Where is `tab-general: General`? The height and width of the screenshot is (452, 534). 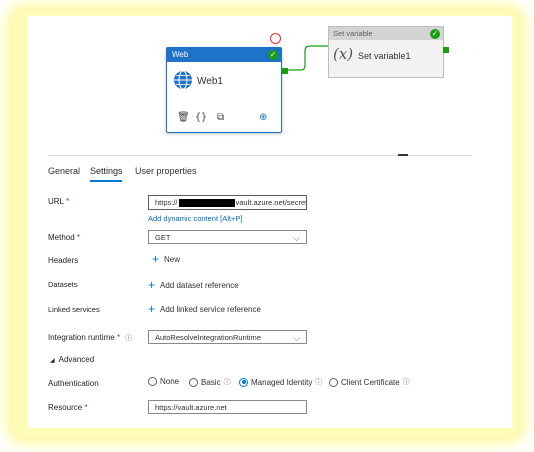
tab-general: General is located at coordinates (64, 171).